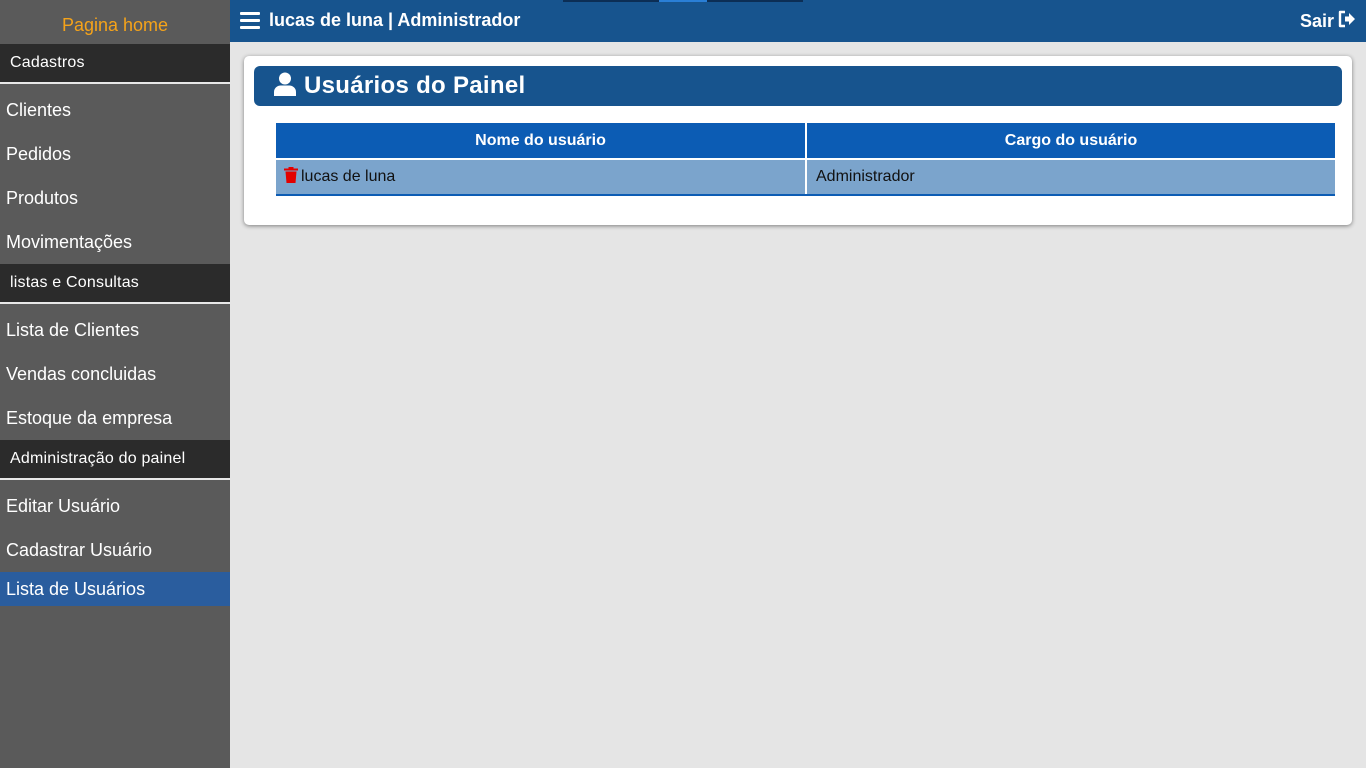 This screenshot has height=768, width=1366. I want to click on logout-button: Sair, so click(1328, 21).